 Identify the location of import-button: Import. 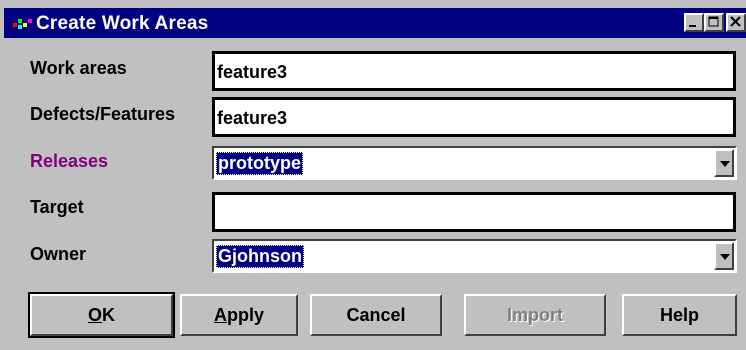
(535, 315).